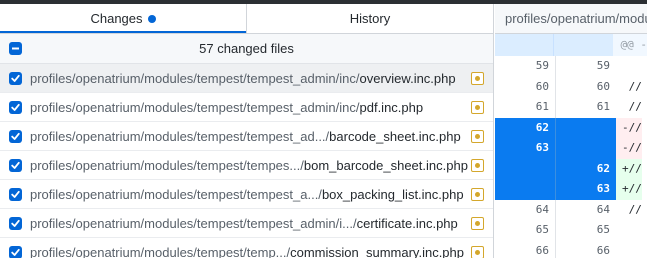 This screenshot has height=258, width=647. Describe the element at coordinates (583, 45) in the screenshot. I see `hunk-gutter-new` at that location.